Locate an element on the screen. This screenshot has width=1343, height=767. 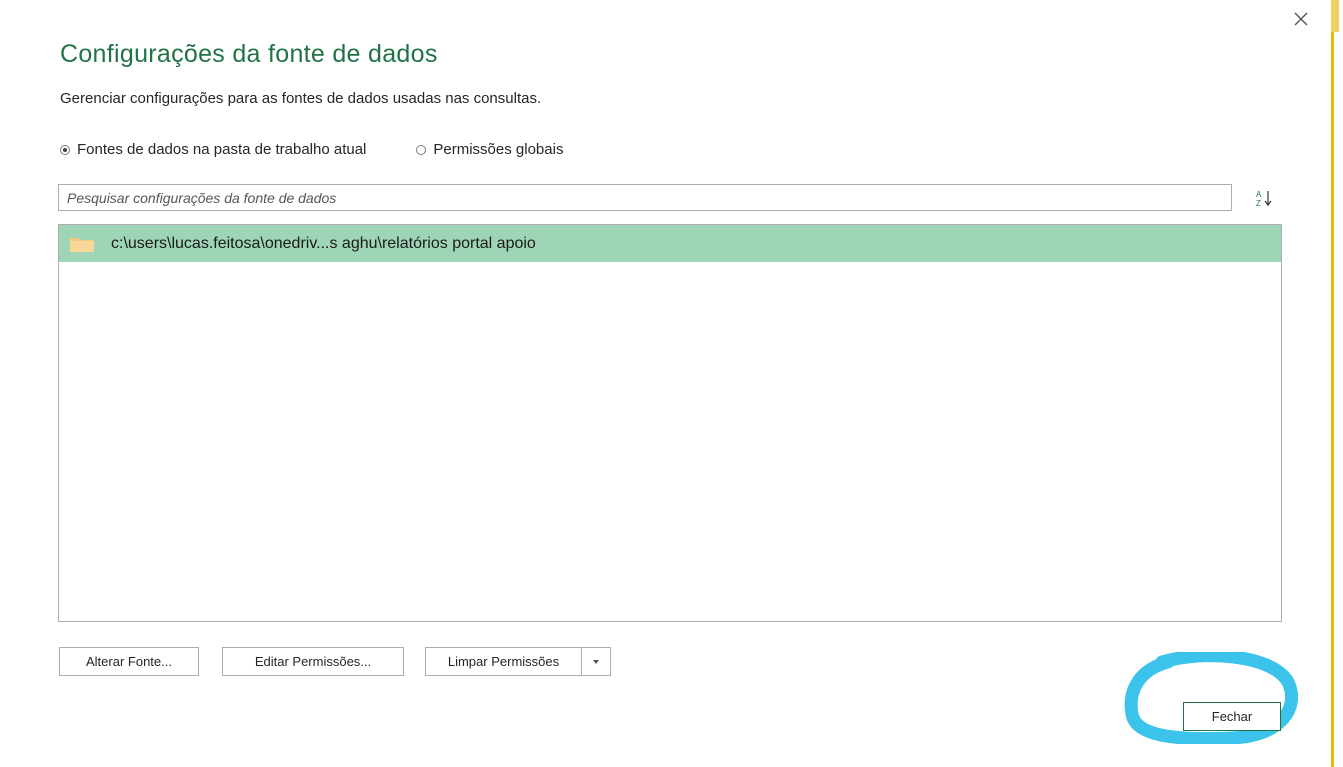
sort-a-z-icon: A Z is located at coordinates (1264, 199).